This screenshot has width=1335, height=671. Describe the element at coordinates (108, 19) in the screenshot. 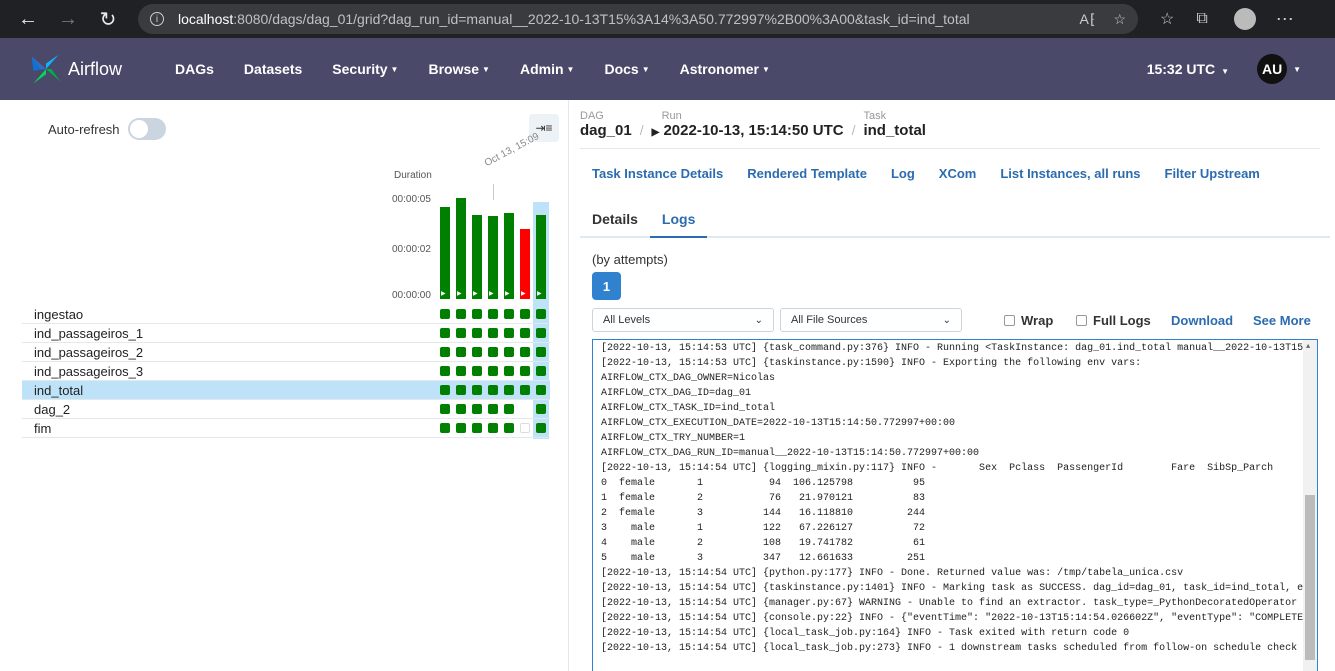

I see `reload-icon: ↻` at that location.